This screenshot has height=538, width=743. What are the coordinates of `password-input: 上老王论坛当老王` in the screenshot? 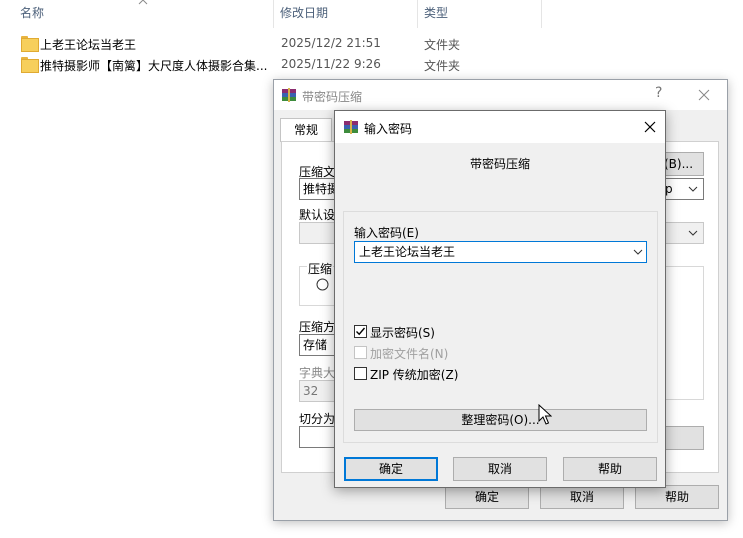 It's located at (500, 252).